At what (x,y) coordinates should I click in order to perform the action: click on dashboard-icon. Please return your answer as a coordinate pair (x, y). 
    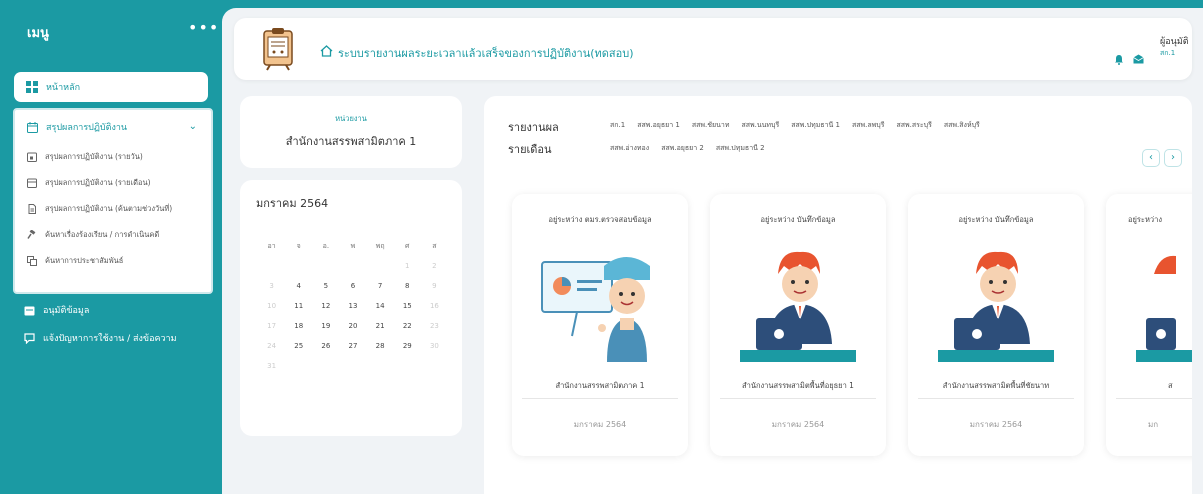
    Looking at the image, I should click on (32, 87).